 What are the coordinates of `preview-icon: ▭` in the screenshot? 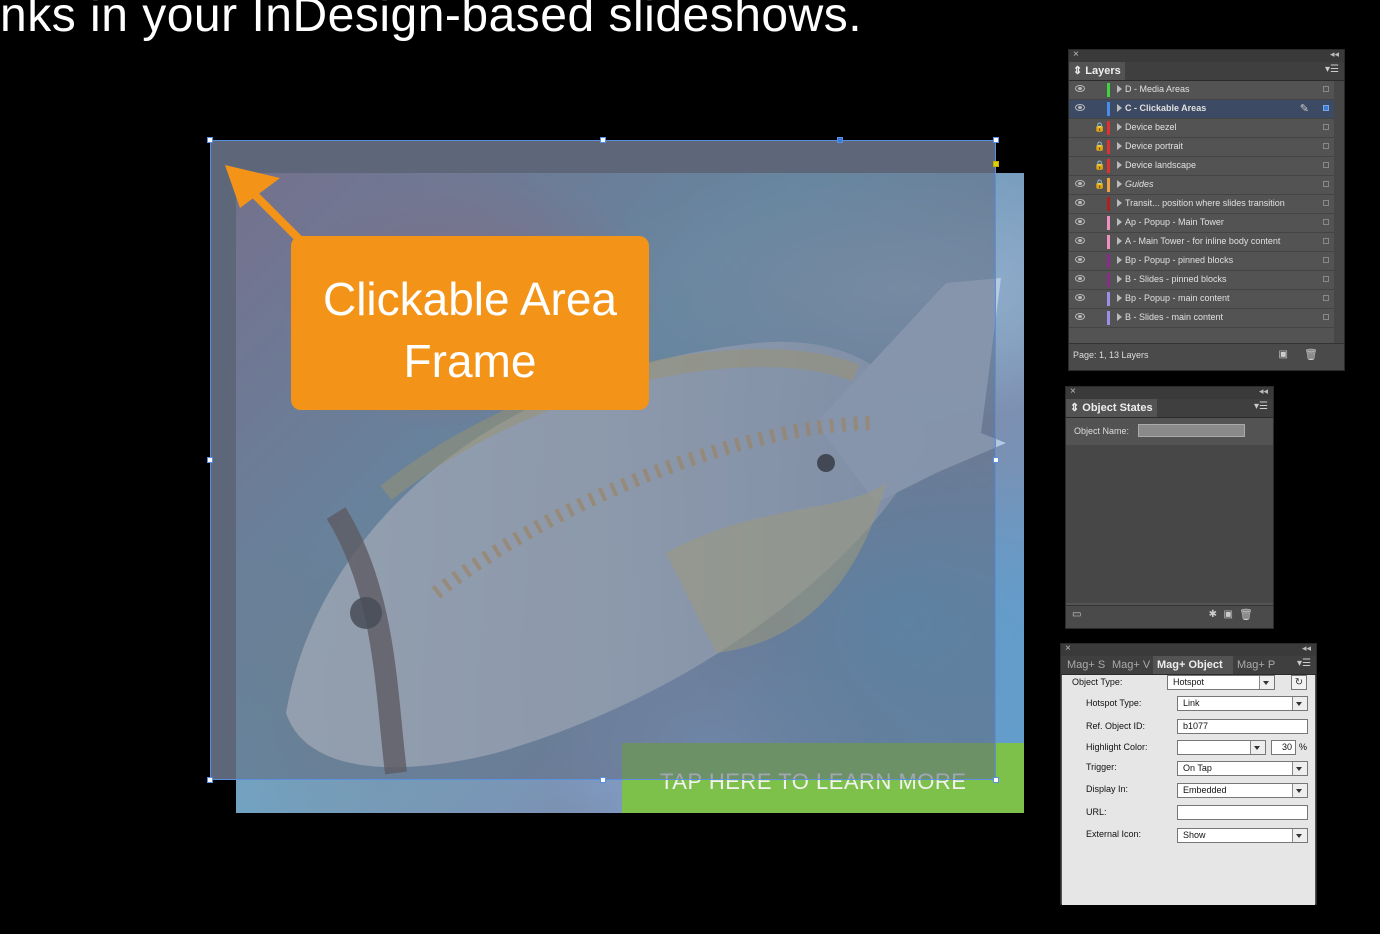 It's located at (1076, 614).